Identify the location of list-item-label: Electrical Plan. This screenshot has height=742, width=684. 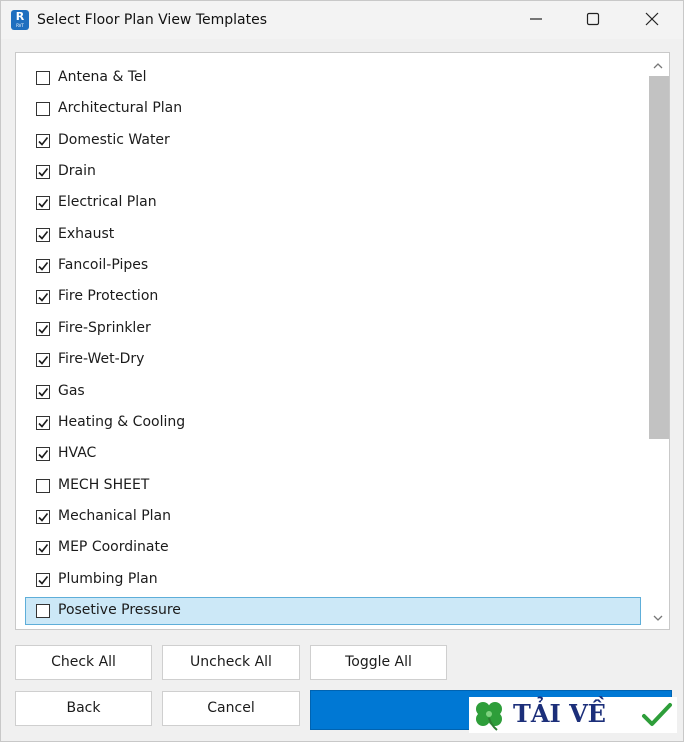
(107, 202).